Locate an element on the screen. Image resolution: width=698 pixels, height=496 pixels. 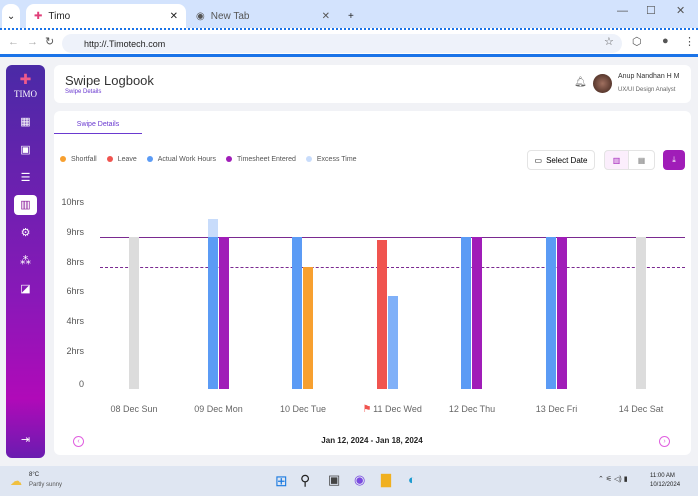
legend-leave: Leave is located at coordinates (121, 159).